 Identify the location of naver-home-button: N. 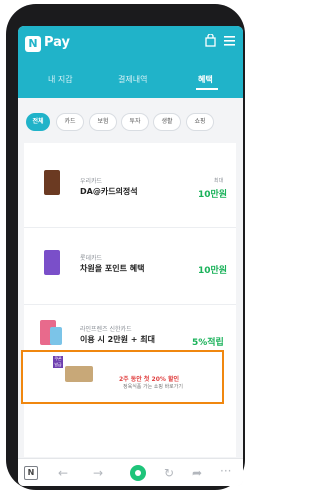
(31, 473).